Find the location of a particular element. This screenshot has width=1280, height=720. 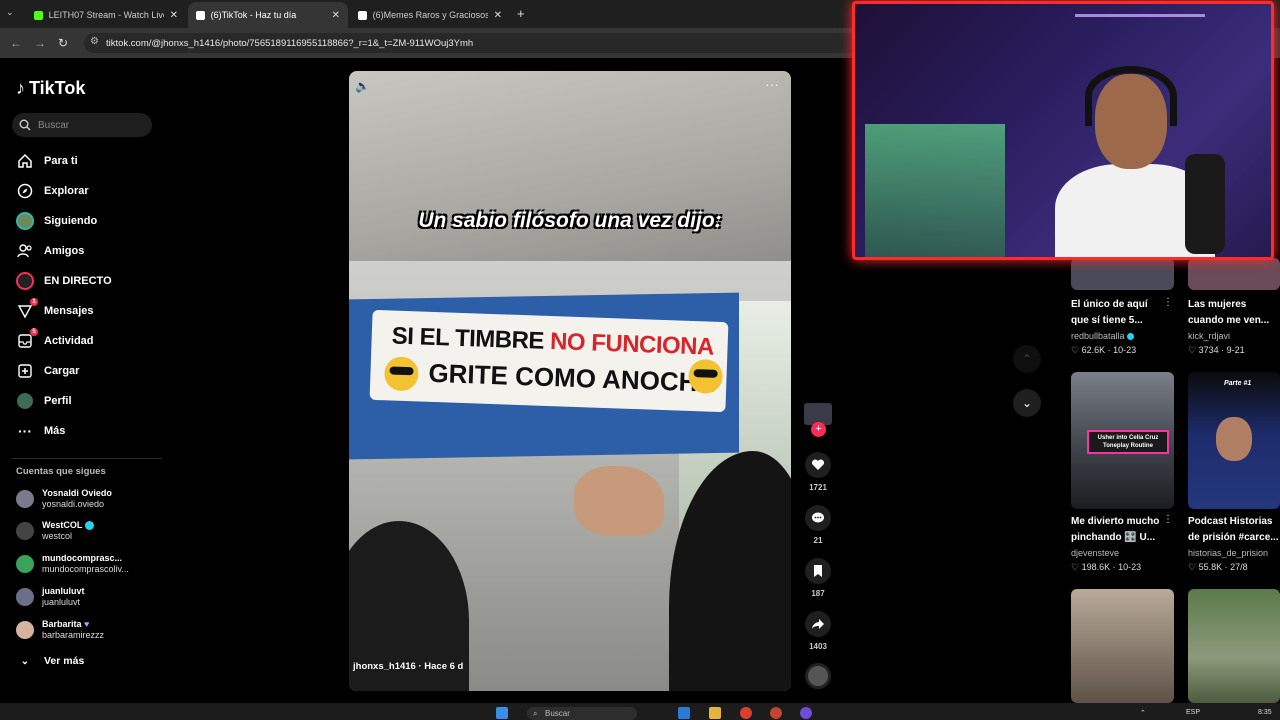

feed-card-user: historias_de_prision is located at coordinates (1228, 553).